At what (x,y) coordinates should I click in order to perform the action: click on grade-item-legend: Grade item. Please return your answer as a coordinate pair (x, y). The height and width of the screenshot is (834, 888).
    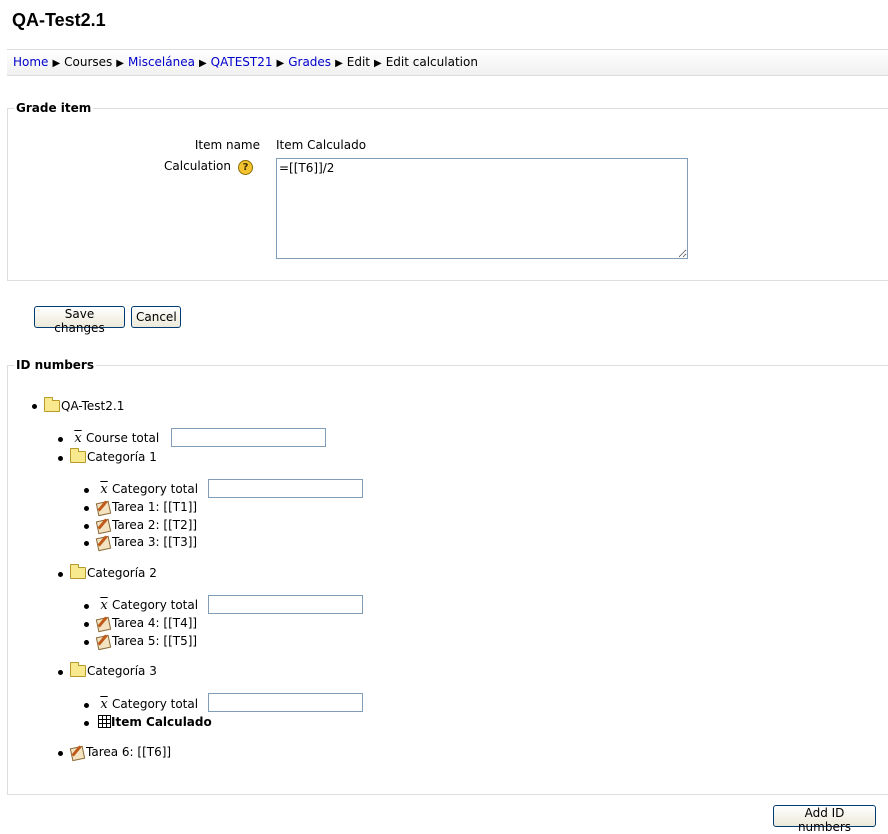
    Looking at the image, I should click on (54, 108).